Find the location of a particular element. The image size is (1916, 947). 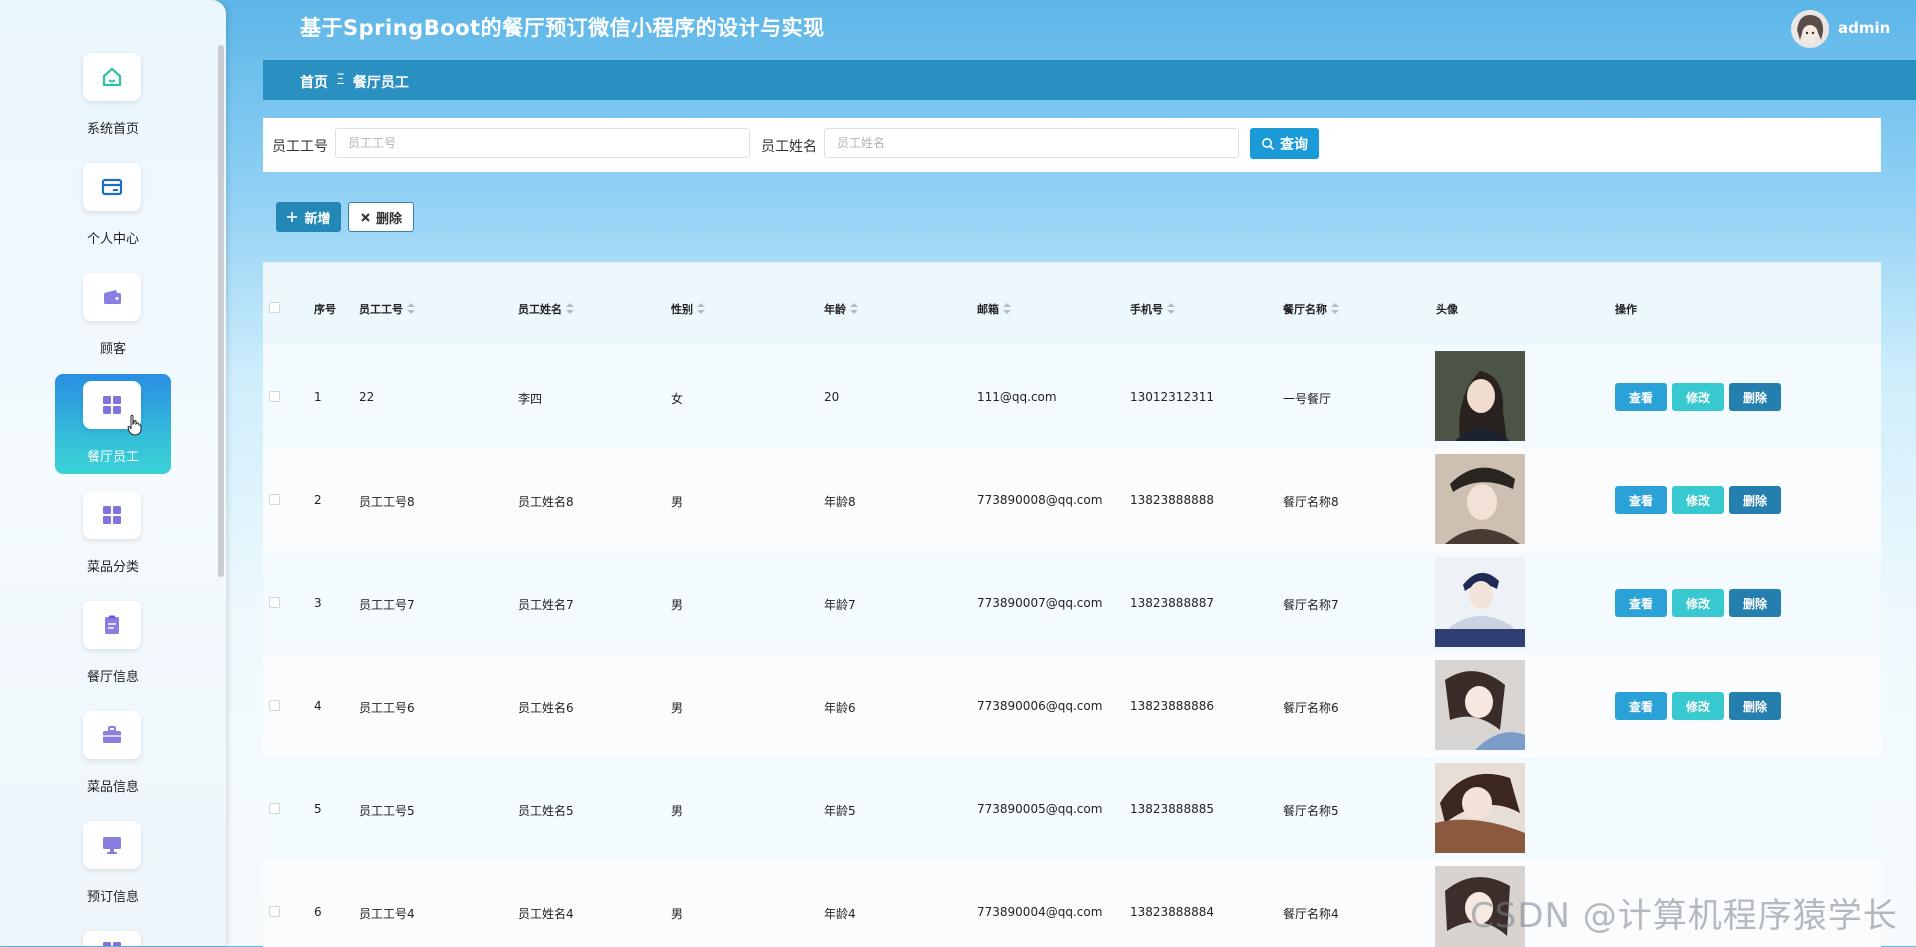

cell-emp-no: 员工工号4 is located at coordinates (387, 914).